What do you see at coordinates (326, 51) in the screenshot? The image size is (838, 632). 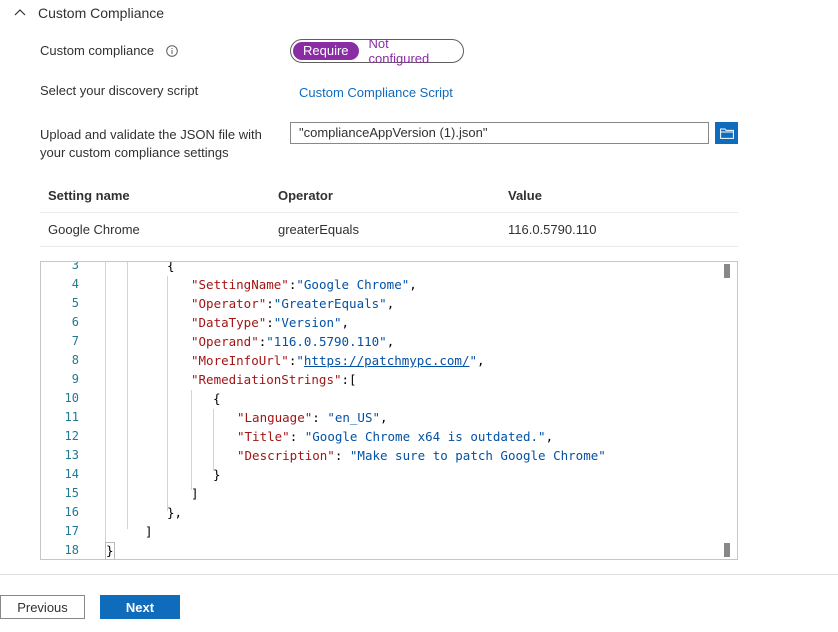 I see `toggle-option-require: Require` at bounding box center [326, 51].